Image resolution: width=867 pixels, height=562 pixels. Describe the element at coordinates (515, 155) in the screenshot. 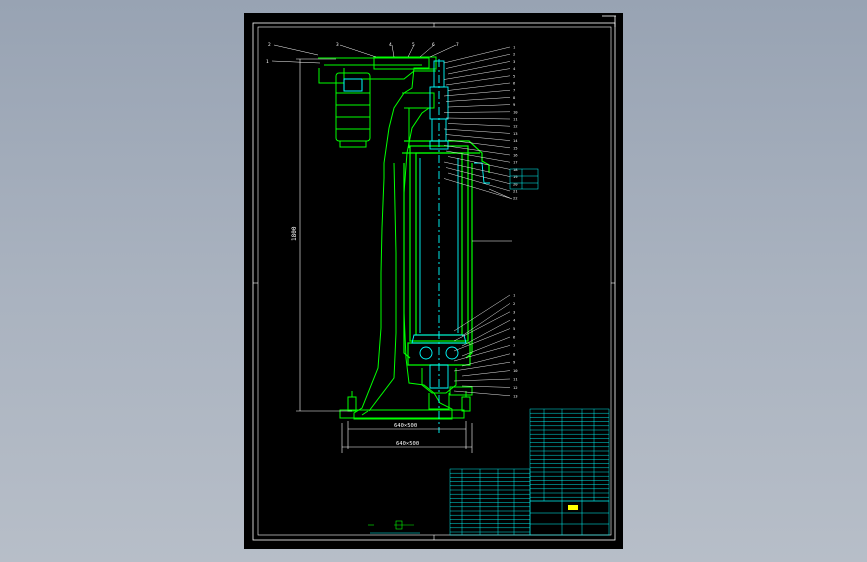

I see `balloon-label: 16` at that location.